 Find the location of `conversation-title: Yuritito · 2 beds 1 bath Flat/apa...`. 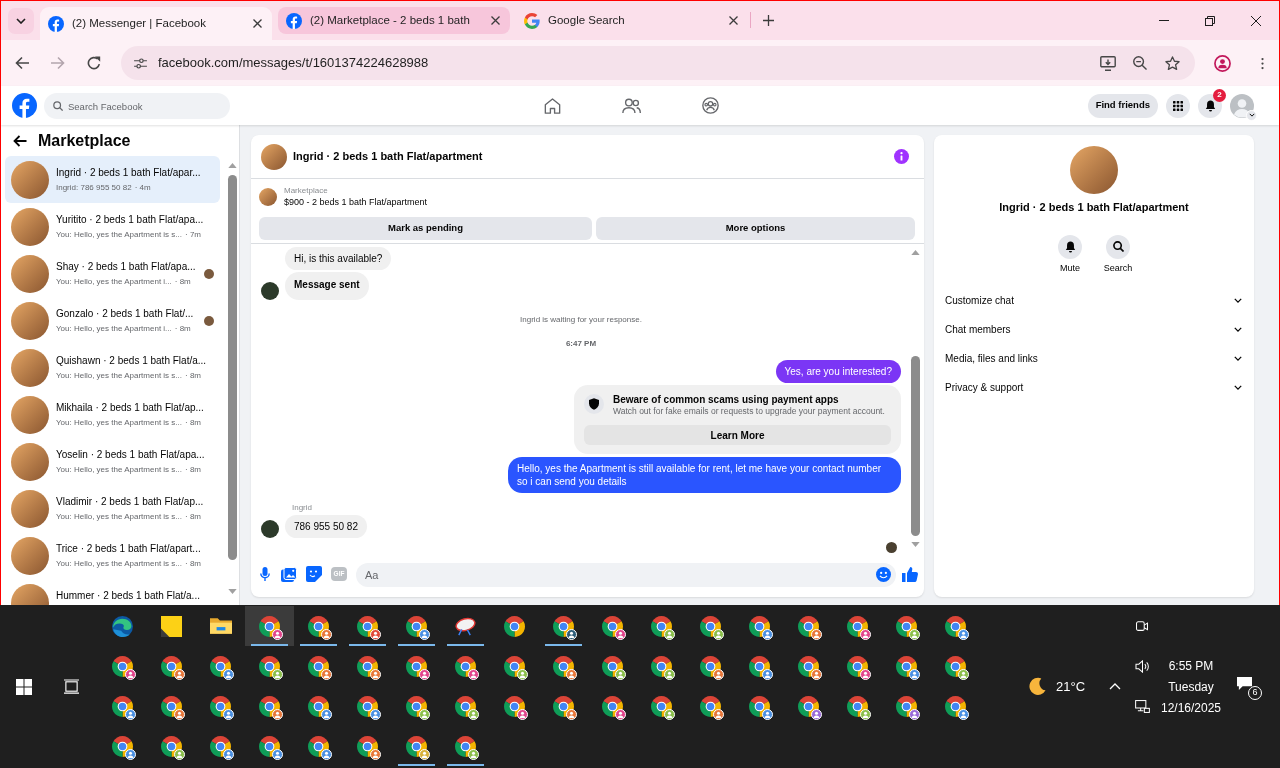

conversation-title: Yuritito · 2 beds 1 bath Flat/apa... is located at coordinates (130, 219).